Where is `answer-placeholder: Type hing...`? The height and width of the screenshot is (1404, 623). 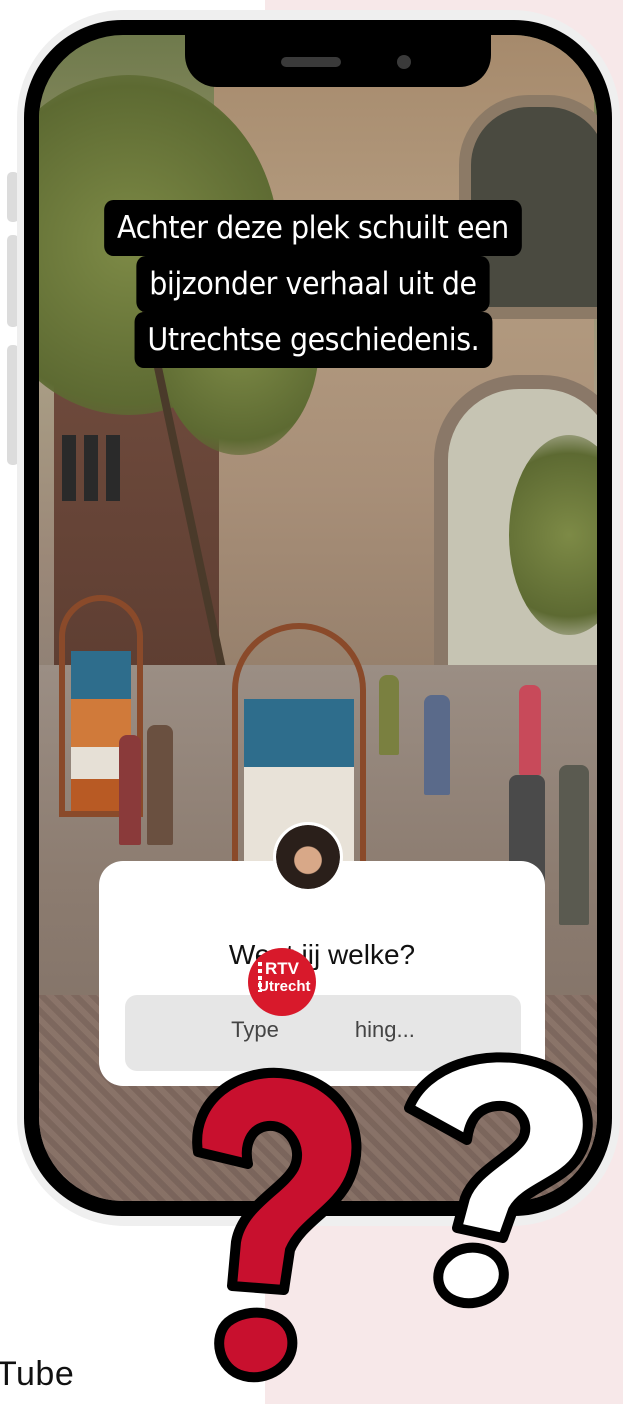 answer-placeholder: Type hing... is located at coordinates (323, 1030).